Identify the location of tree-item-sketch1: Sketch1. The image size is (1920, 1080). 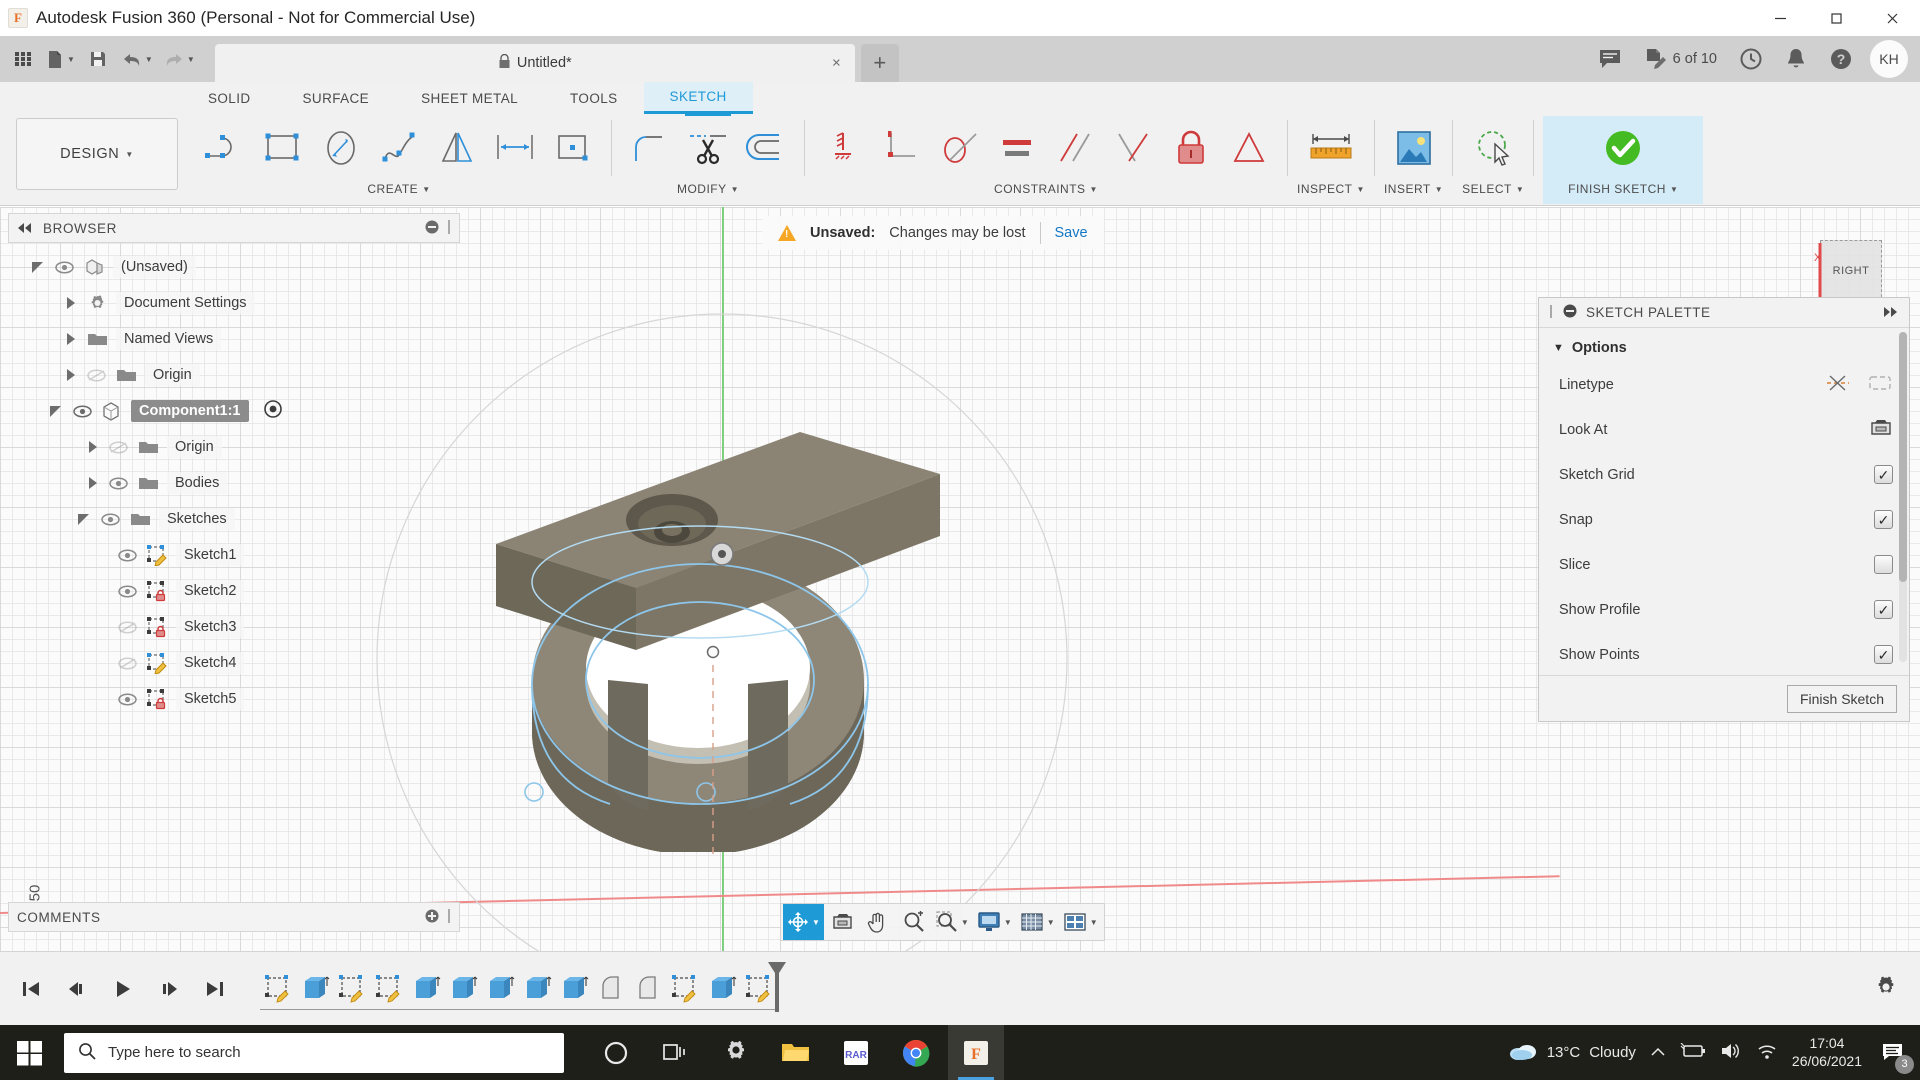
(234, 555).